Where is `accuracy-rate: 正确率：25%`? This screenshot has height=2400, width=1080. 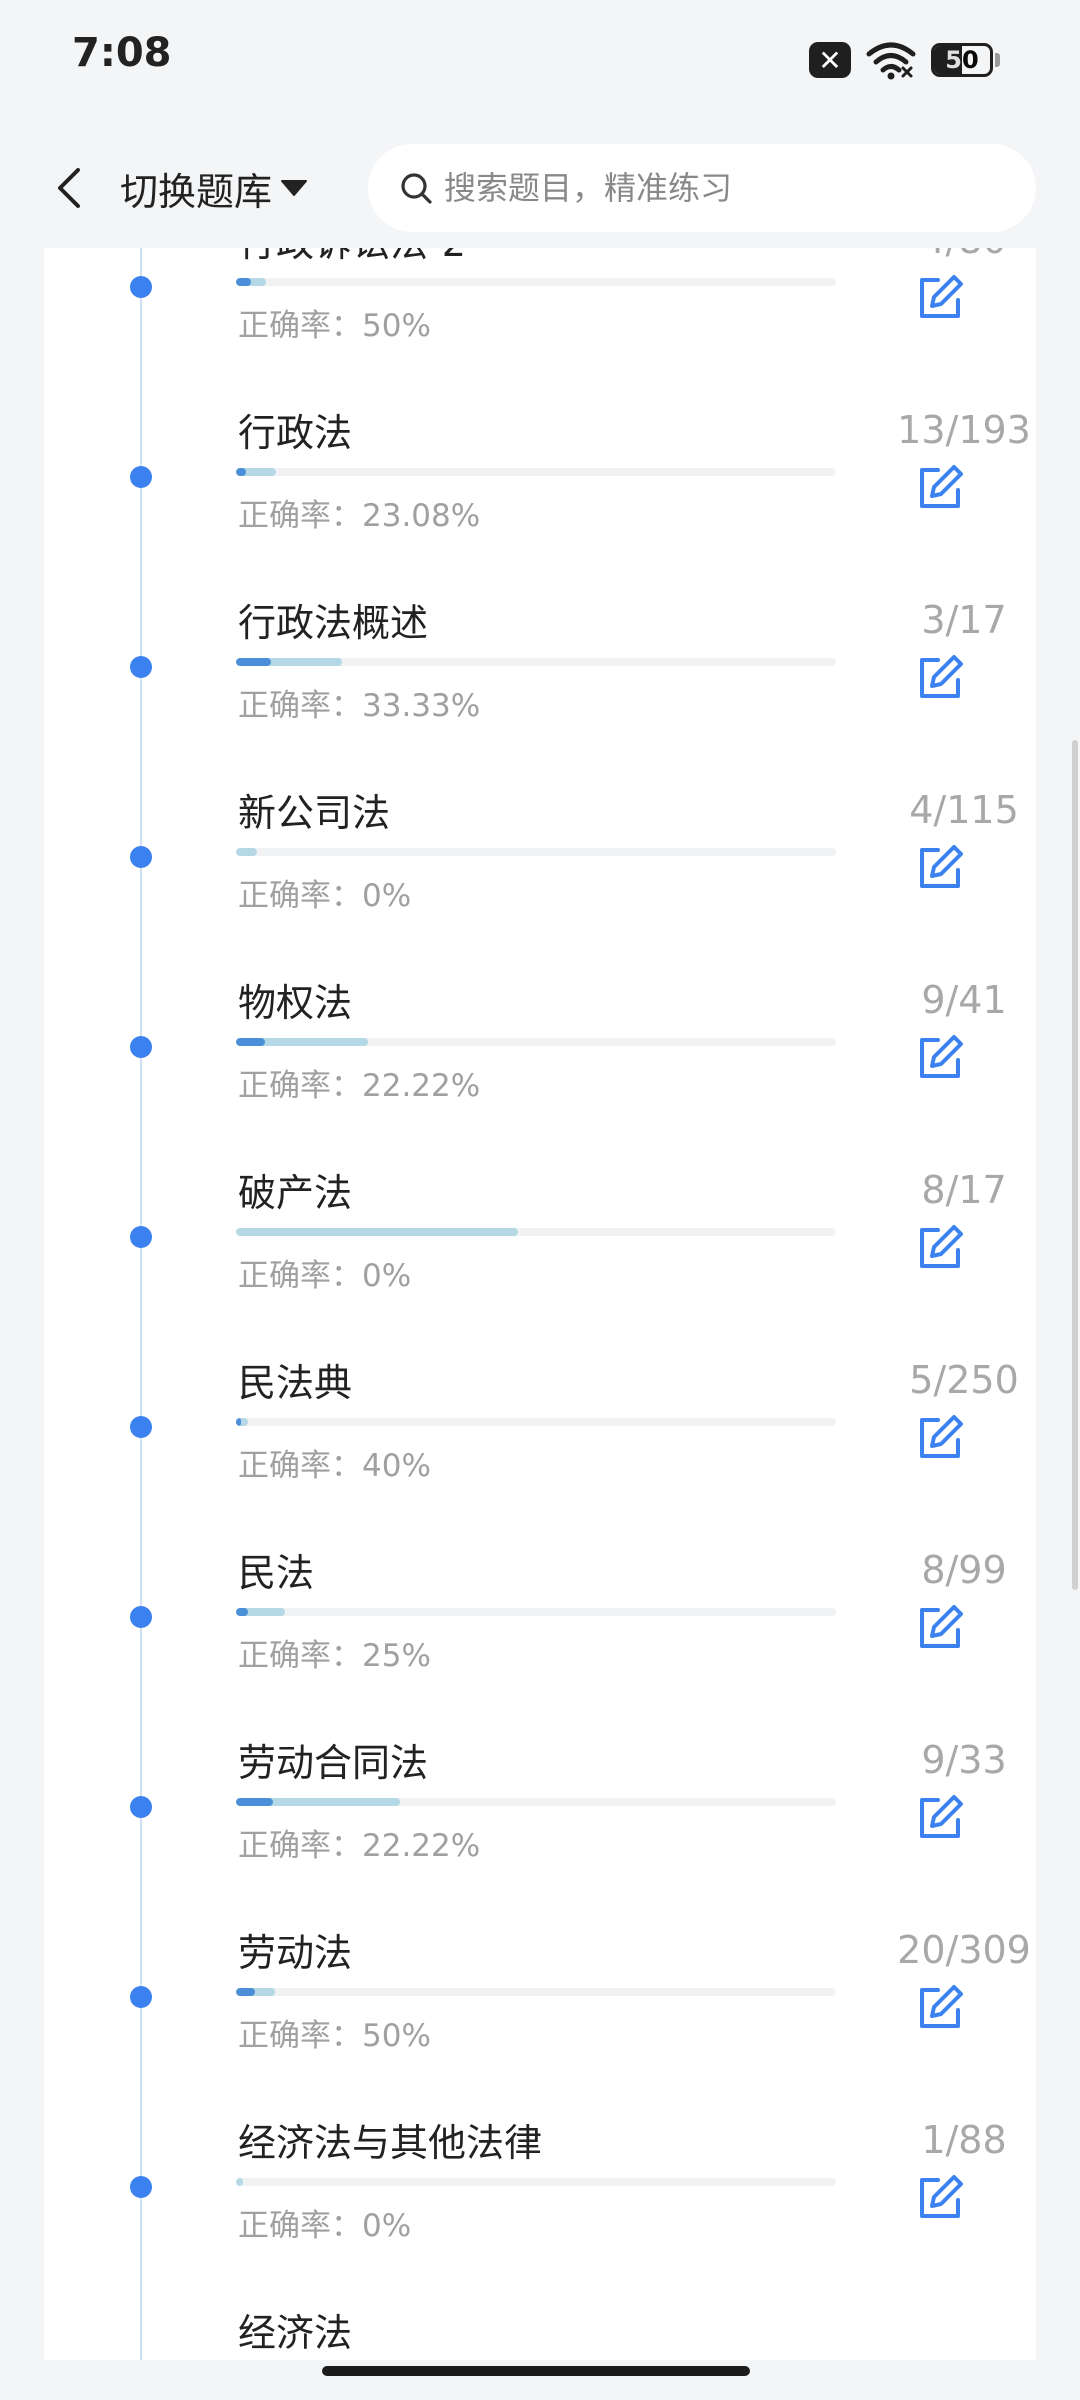 accuracy-rate: 正确率：25% is located at coordinates (334, 1652).